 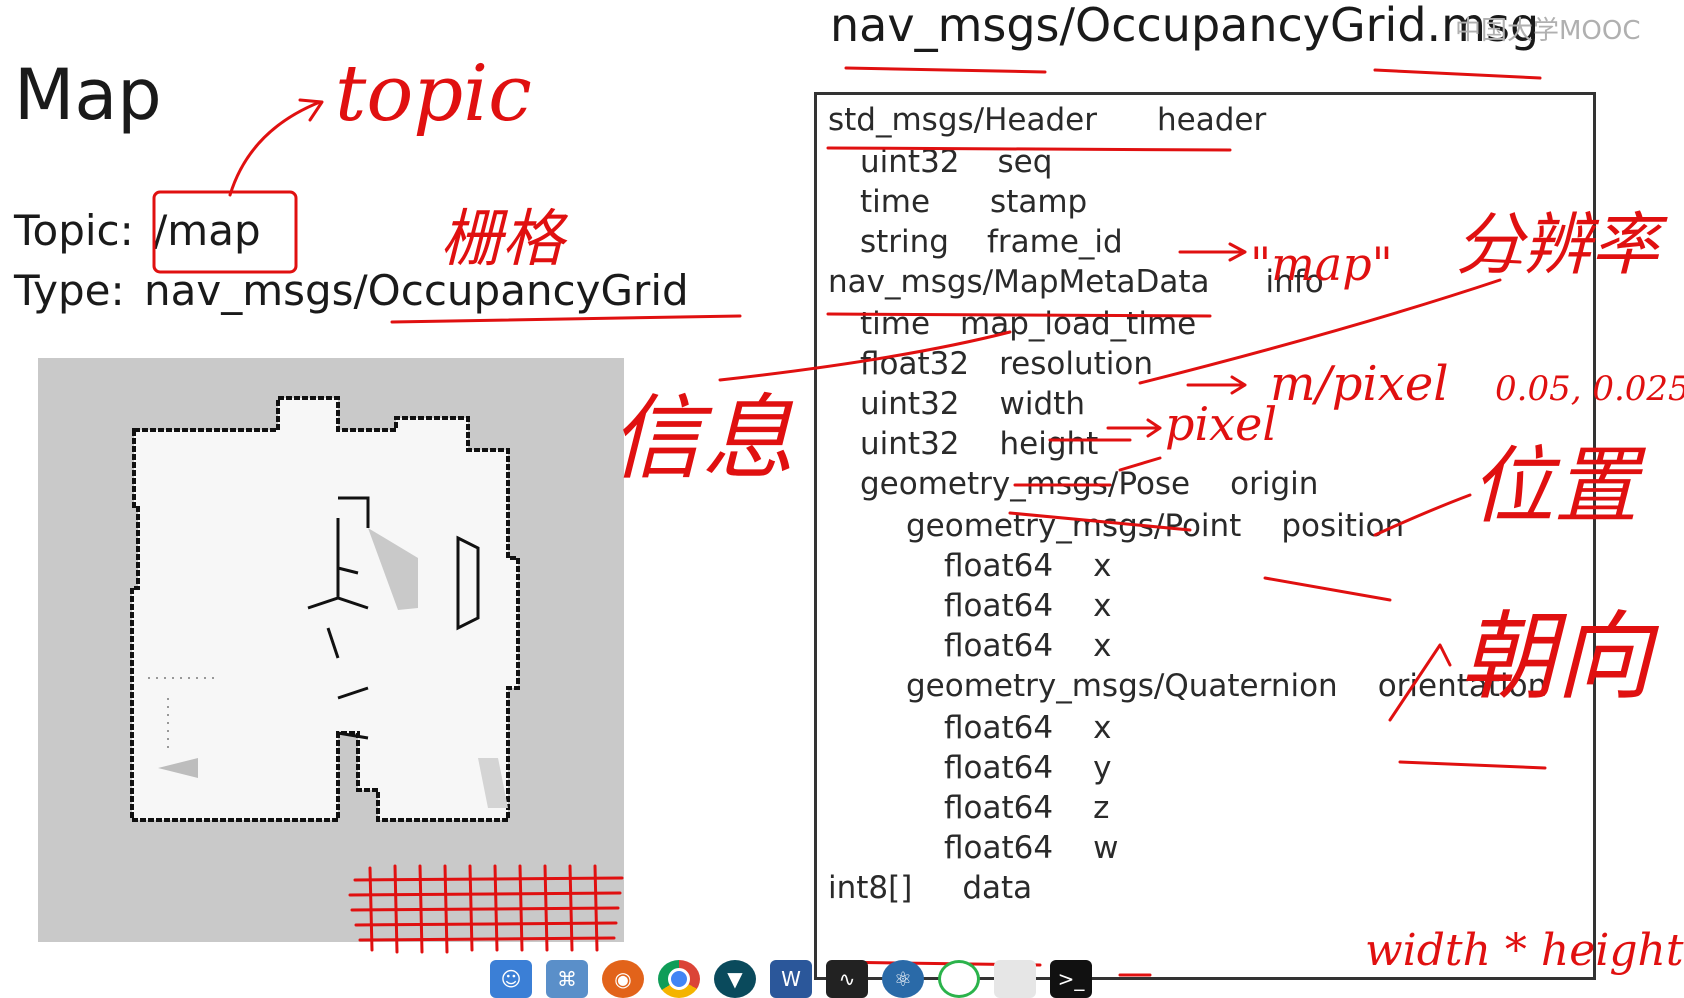 I want to click on terminal-icon: >_, so click(x=1071, y=979).